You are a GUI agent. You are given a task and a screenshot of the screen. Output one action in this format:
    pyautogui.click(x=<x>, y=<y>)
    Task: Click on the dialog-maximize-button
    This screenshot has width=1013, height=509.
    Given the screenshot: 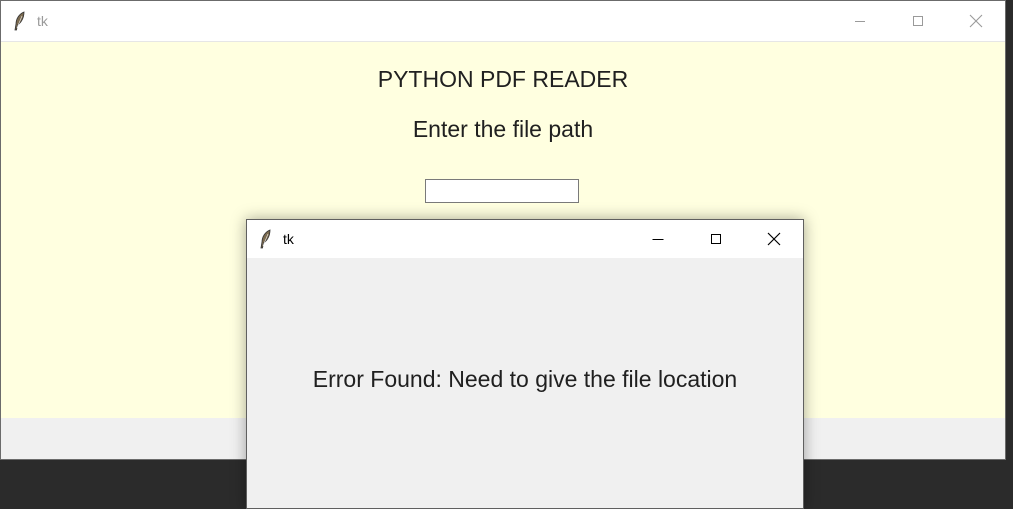 What is the action you would take?
    pyautogui.click(x=716, y=239)
    